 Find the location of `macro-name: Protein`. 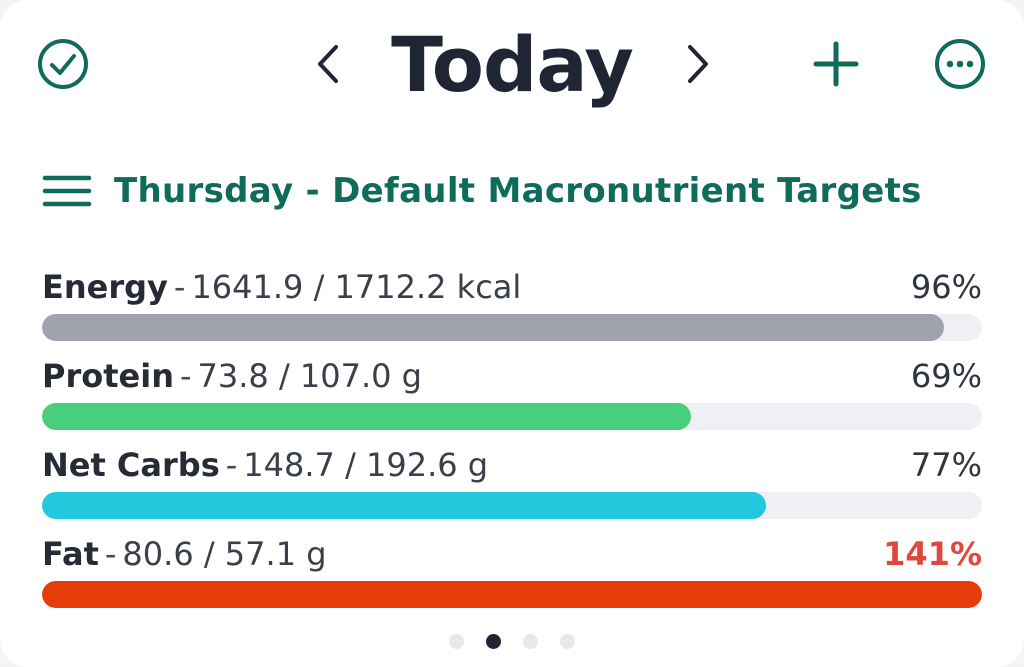

macro-name: Protein is located at coordinates (108, 376).